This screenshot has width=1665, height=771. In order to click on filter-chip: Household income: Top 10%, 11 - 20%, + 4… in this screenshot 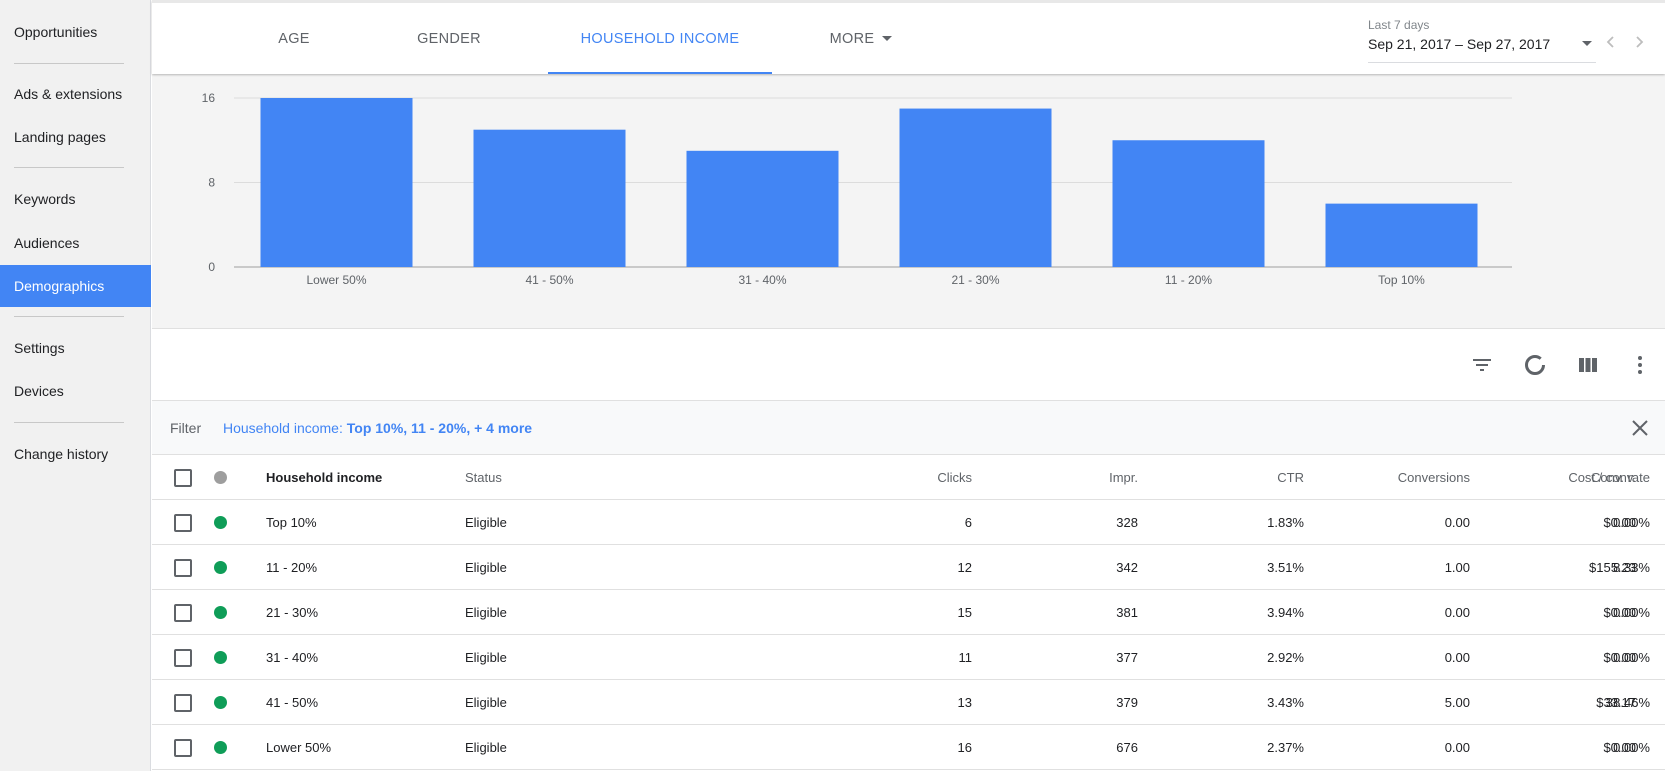, I will do `click(377, 428)`.